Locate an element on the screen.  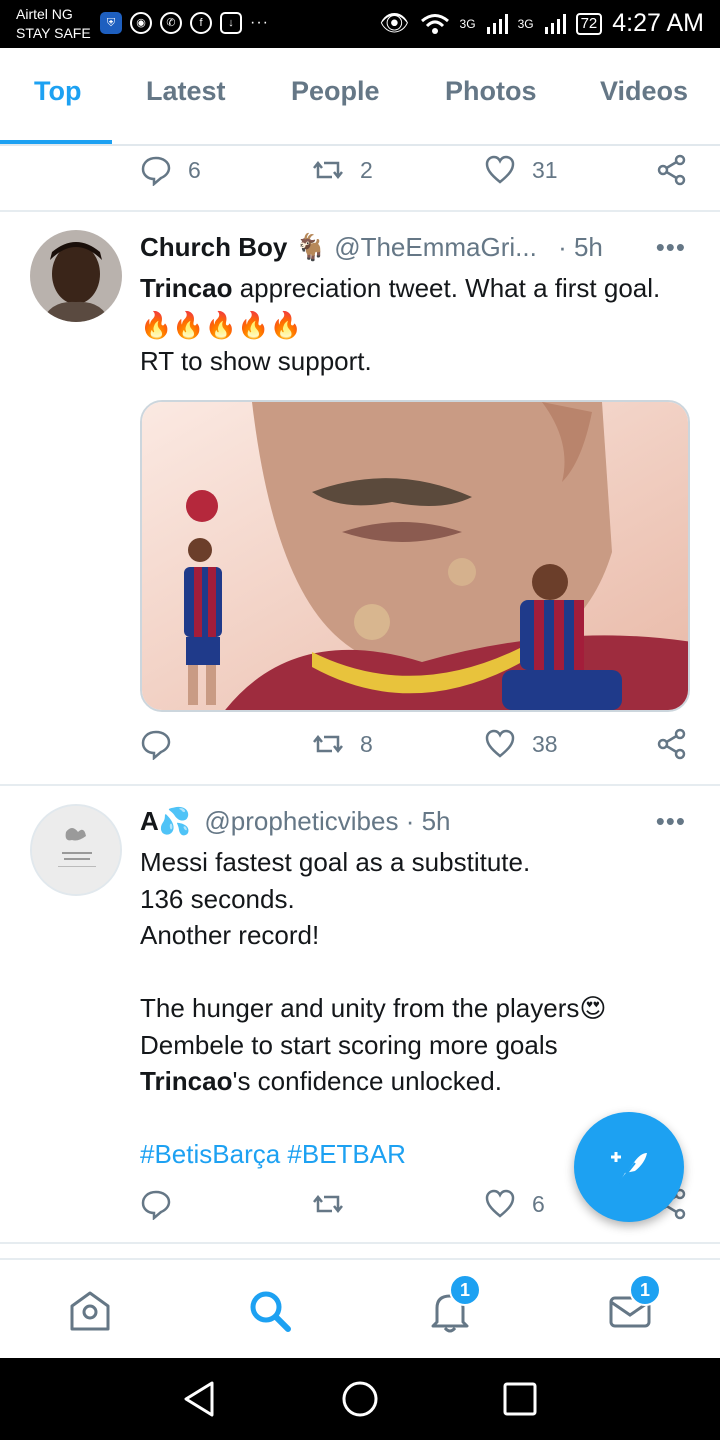
tweet-actions: 6 2 31 is located at coordinates (415, 174).